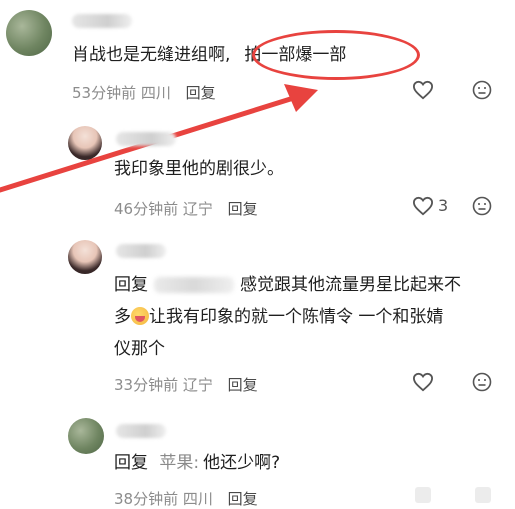  What do you see at coordinates (151, 55) in the screenshot?
I see `comment-text-main: 肖战也是无缝进组啊,` at bounding box center [151, 55].